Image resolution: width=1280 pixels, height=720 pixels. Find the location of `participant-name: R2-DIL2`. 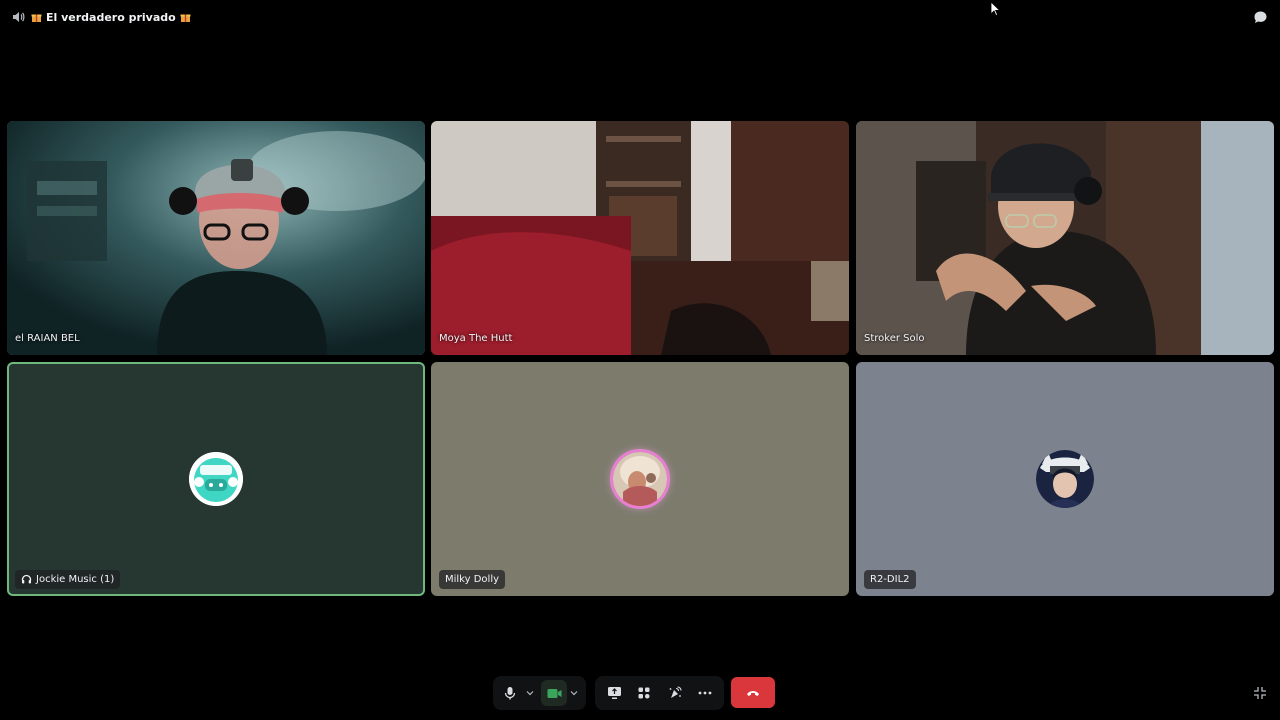

participant-name: R2-DIL2 is located at coordinates (890, 579).